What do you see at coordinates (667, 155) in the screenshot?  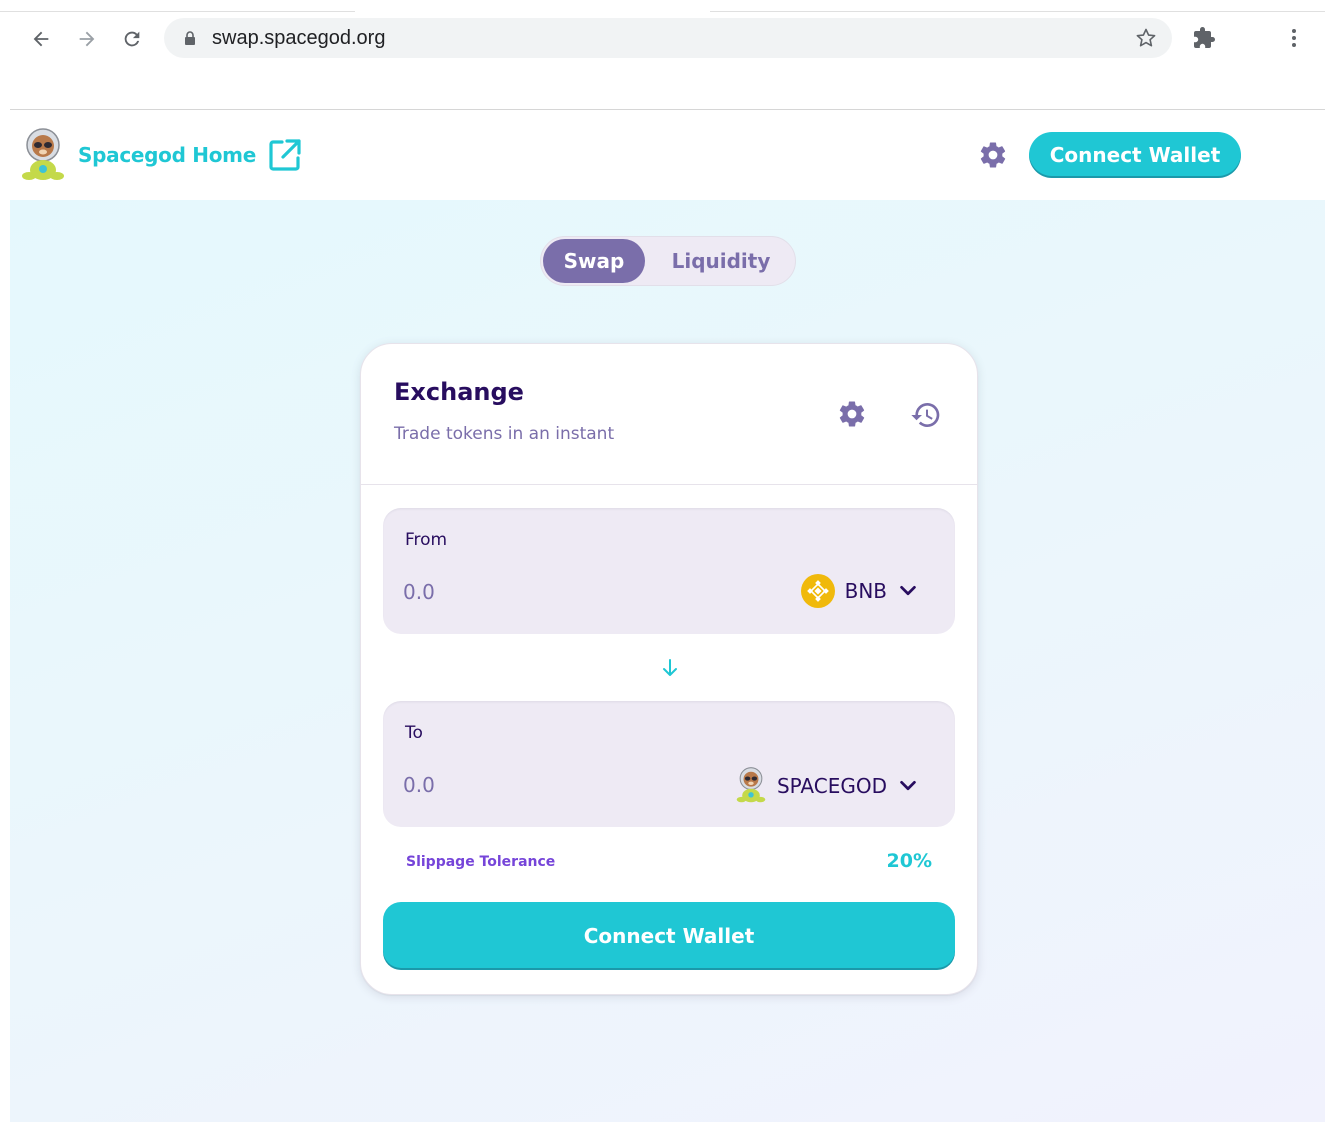 I see `app-header: Spacegod Home Connect Wallet` at bounding box center [667, 155].